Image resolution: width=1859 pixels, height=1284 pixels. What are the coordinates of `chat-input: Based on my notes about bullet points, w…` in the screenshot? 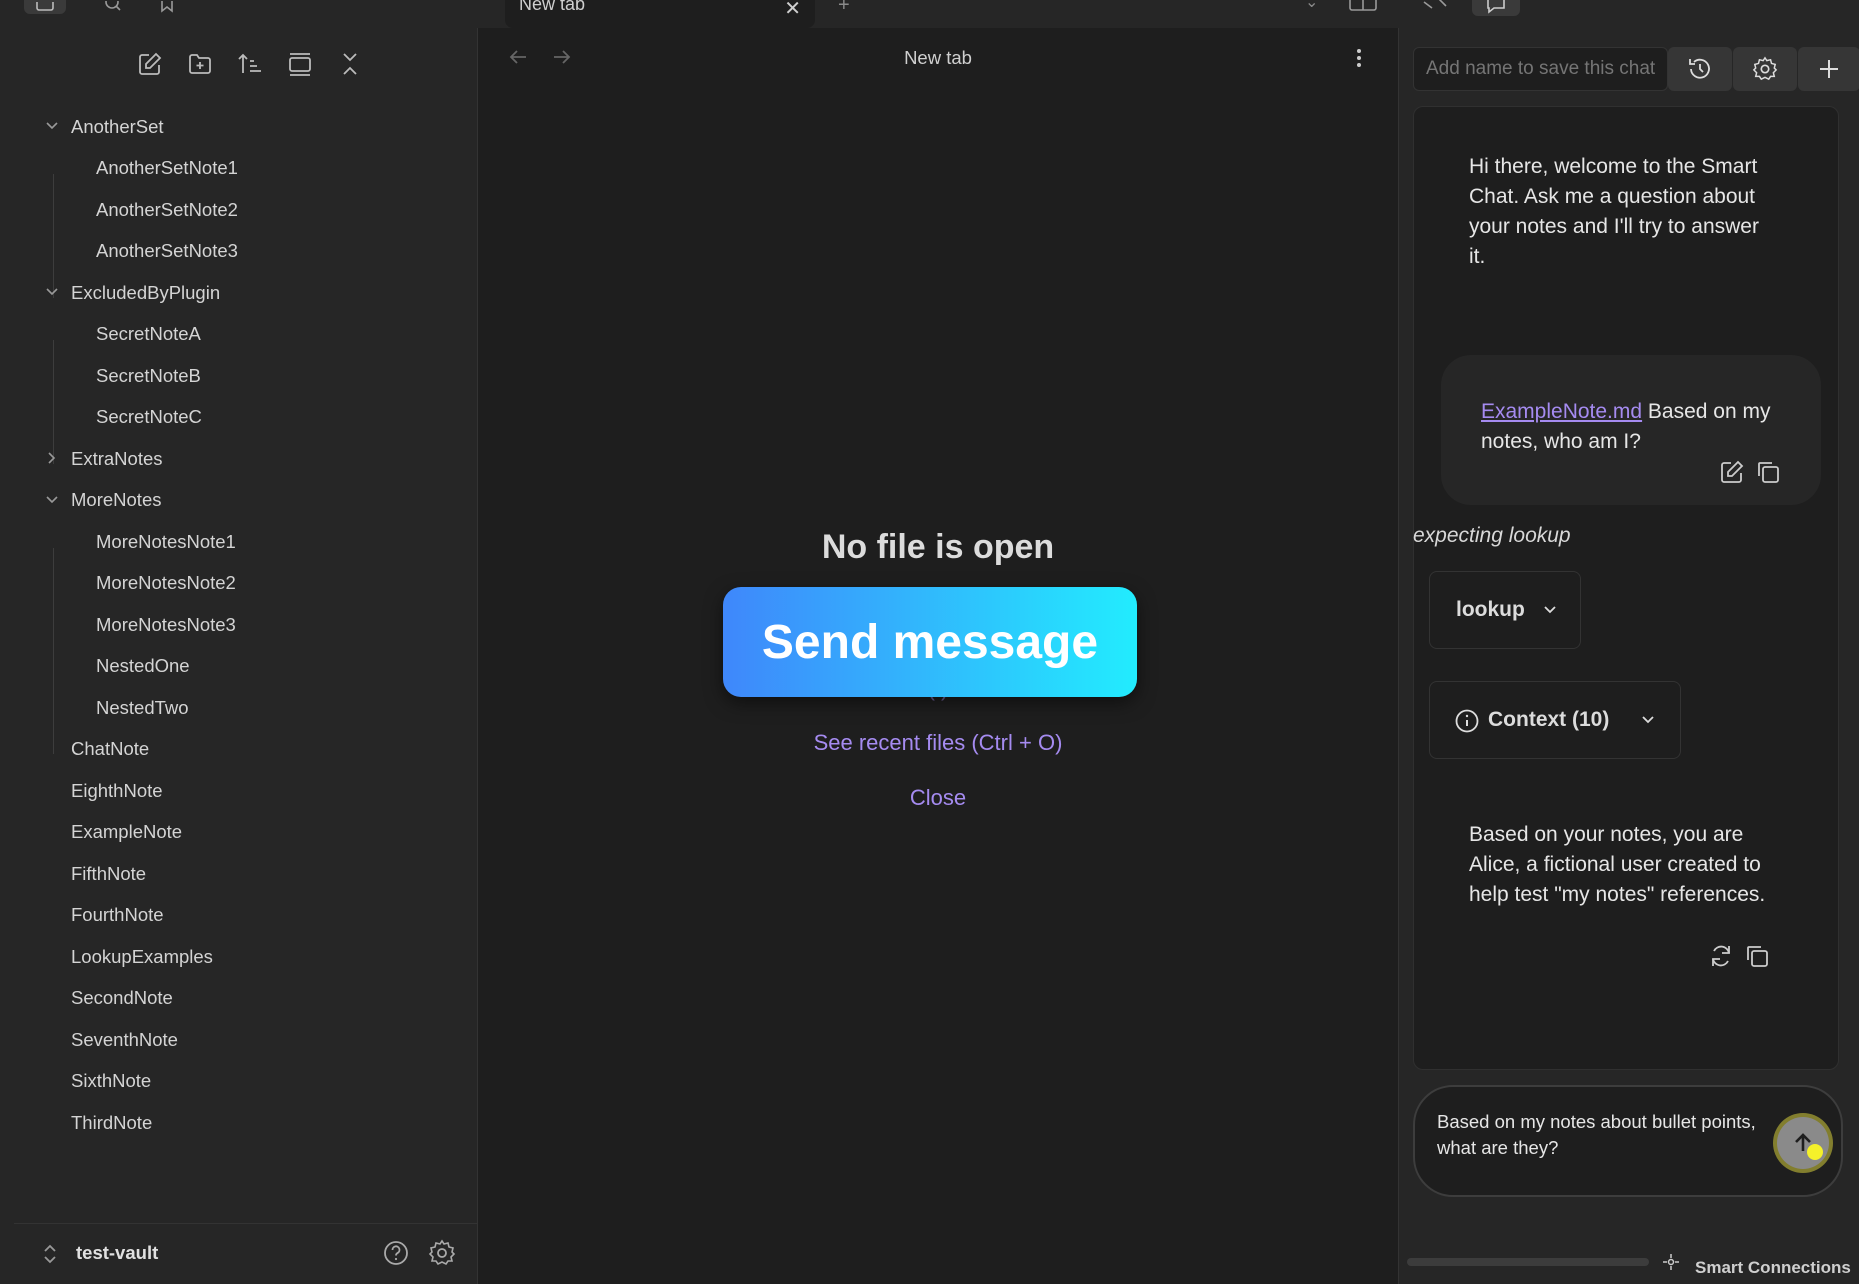 It's located at (1628, 1141).